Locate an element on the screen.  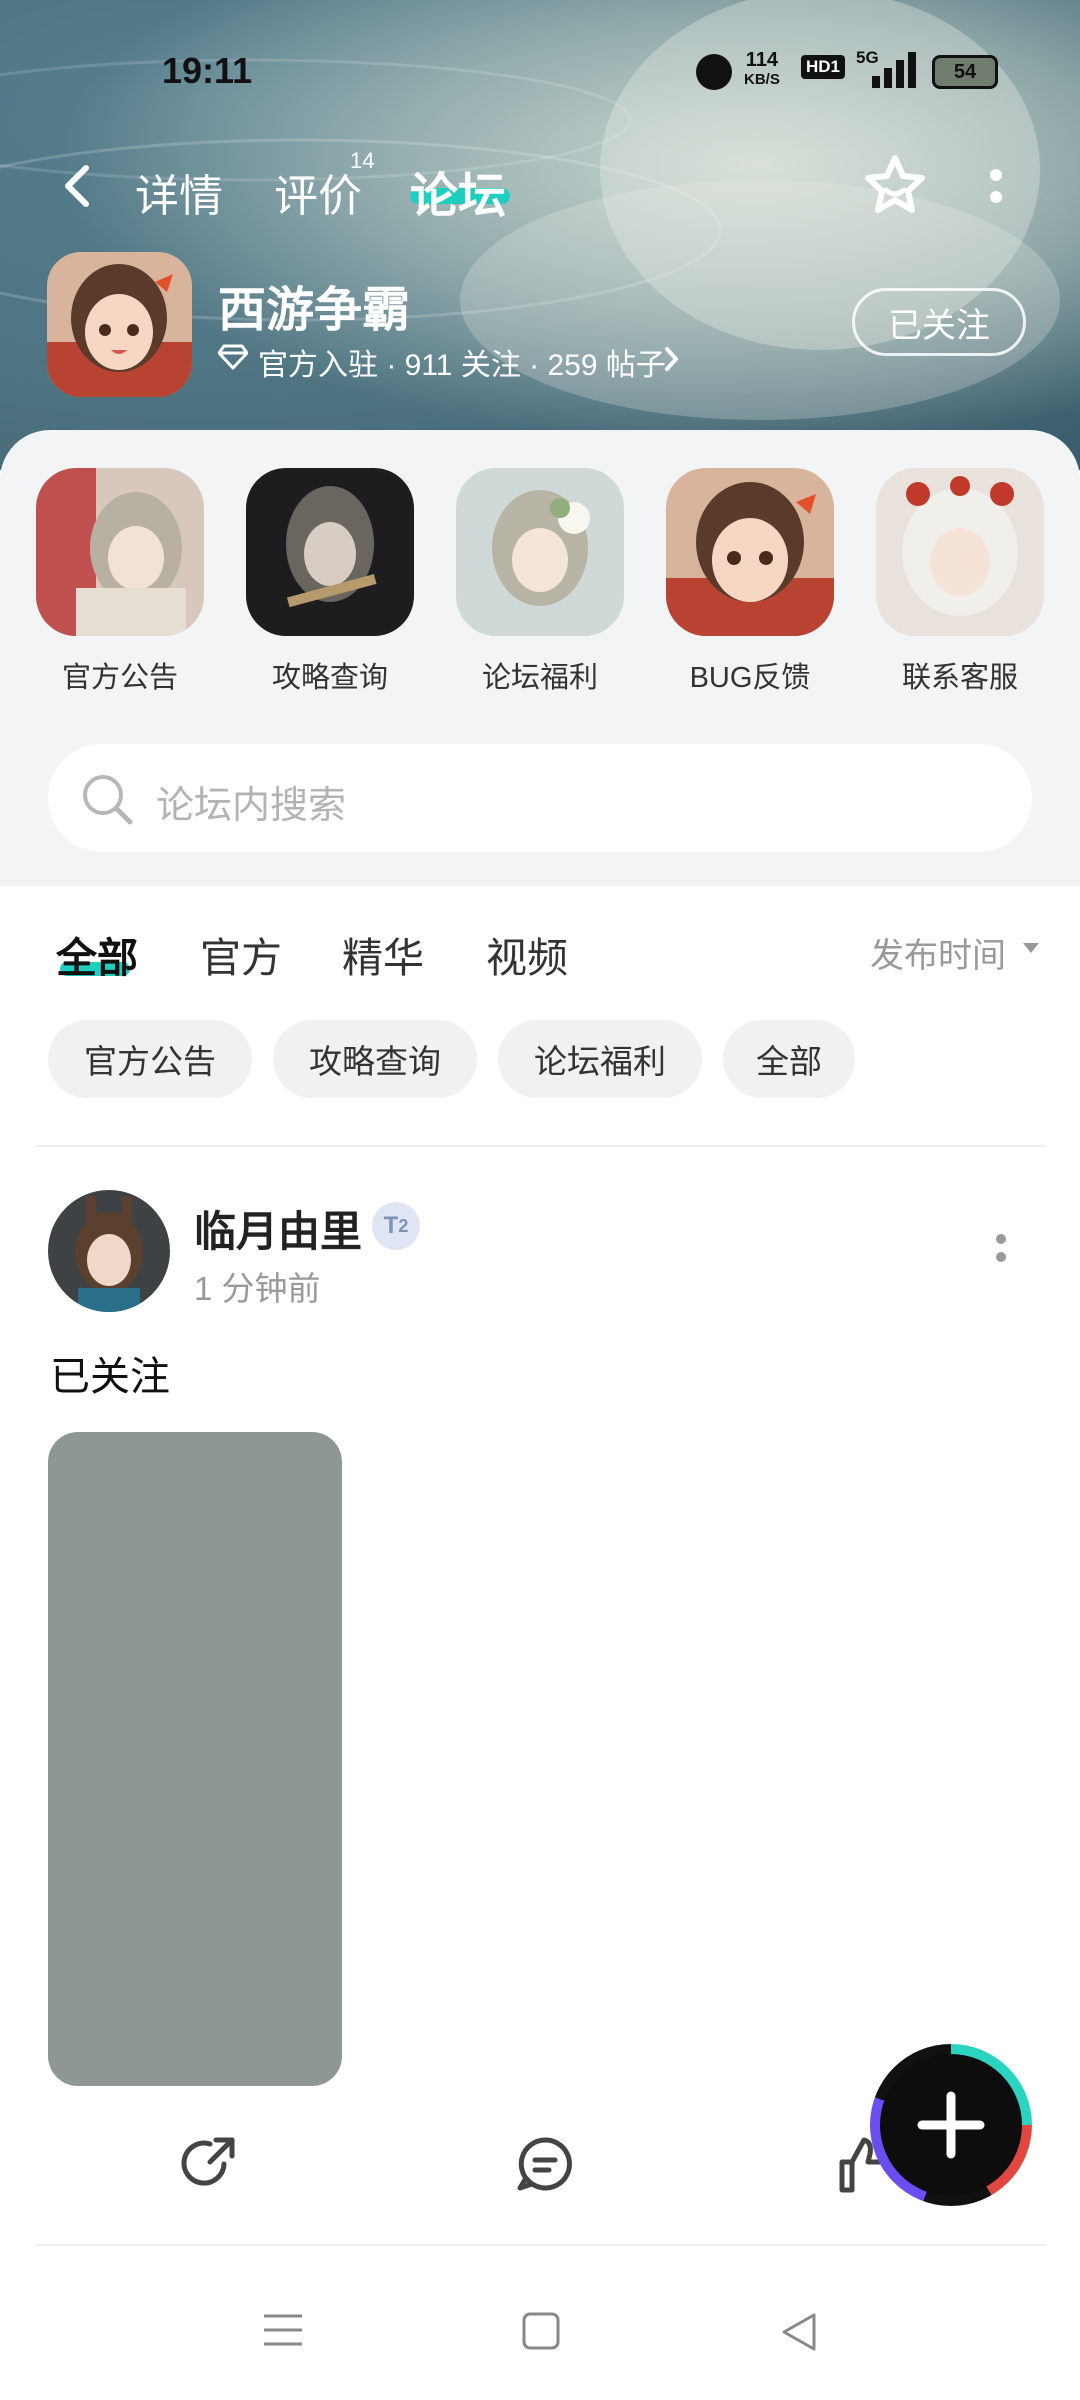
sort-dropdown: 发布时间 is located at coordinates (938, 952).